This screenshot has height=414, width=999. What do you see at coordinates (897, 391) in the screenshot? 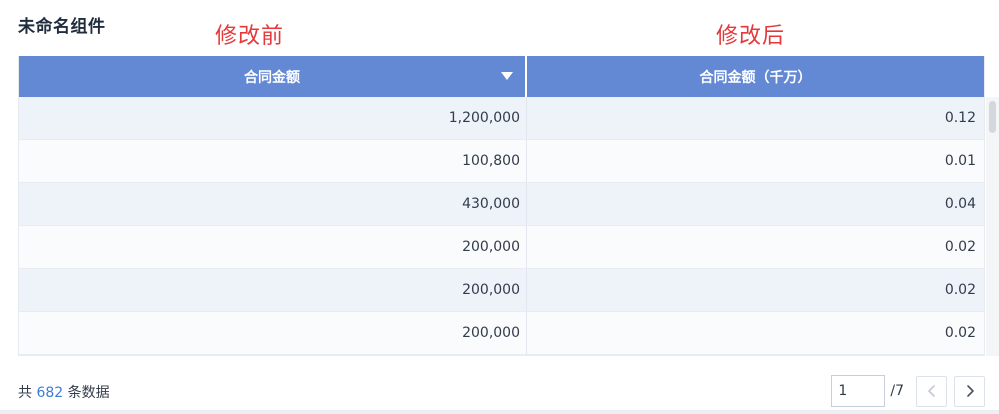
I see `page-total: /7` at bounding box center [897, 391].